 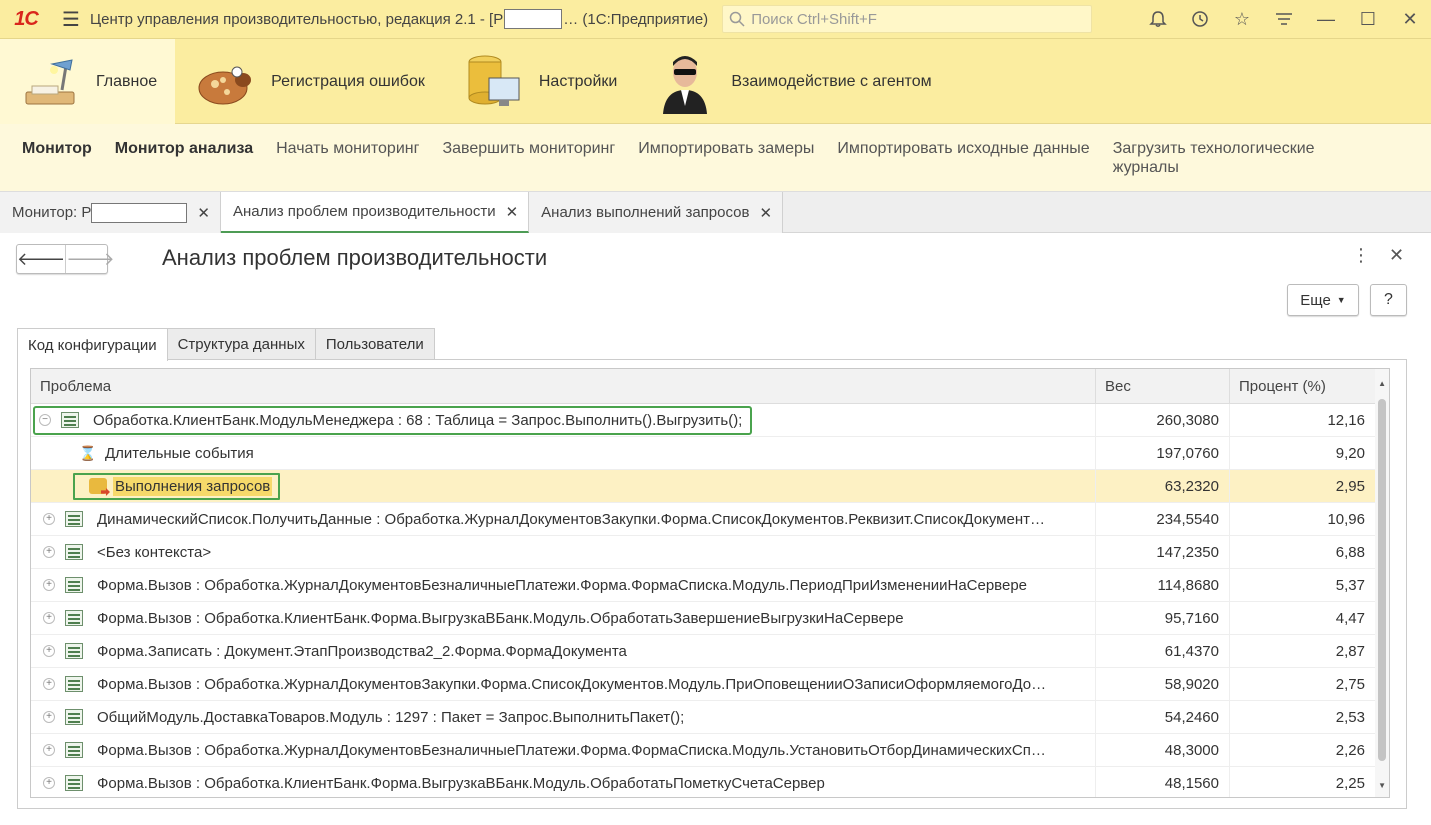 What do you see at coordinates (710, 453) in the screenshot?
I see `table-row: ⌛ Длительные события 197,0760 9,20` at bounding box center [710, 453].